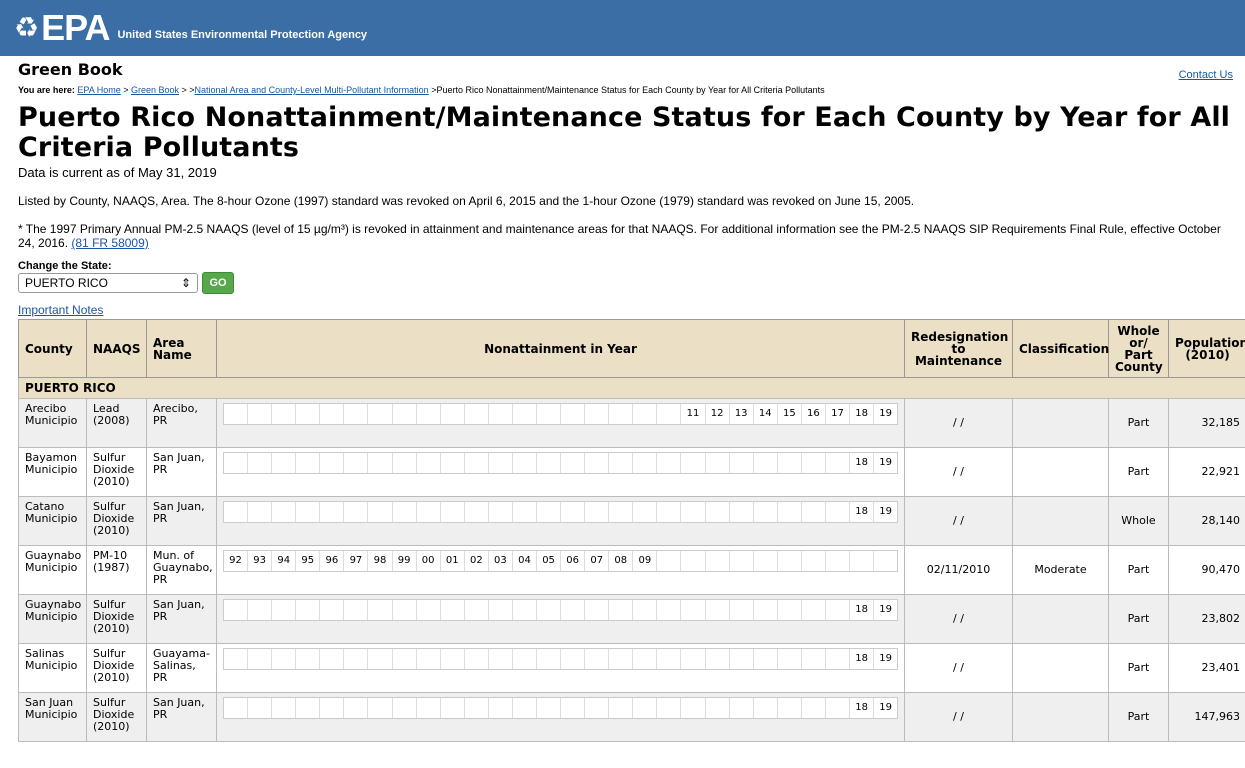 This screenshot has width=1245, height=768. What do you see at coordinates (453, 561) in the screenshot?
I see `year-box: 01` at bounding box center [453, 561].